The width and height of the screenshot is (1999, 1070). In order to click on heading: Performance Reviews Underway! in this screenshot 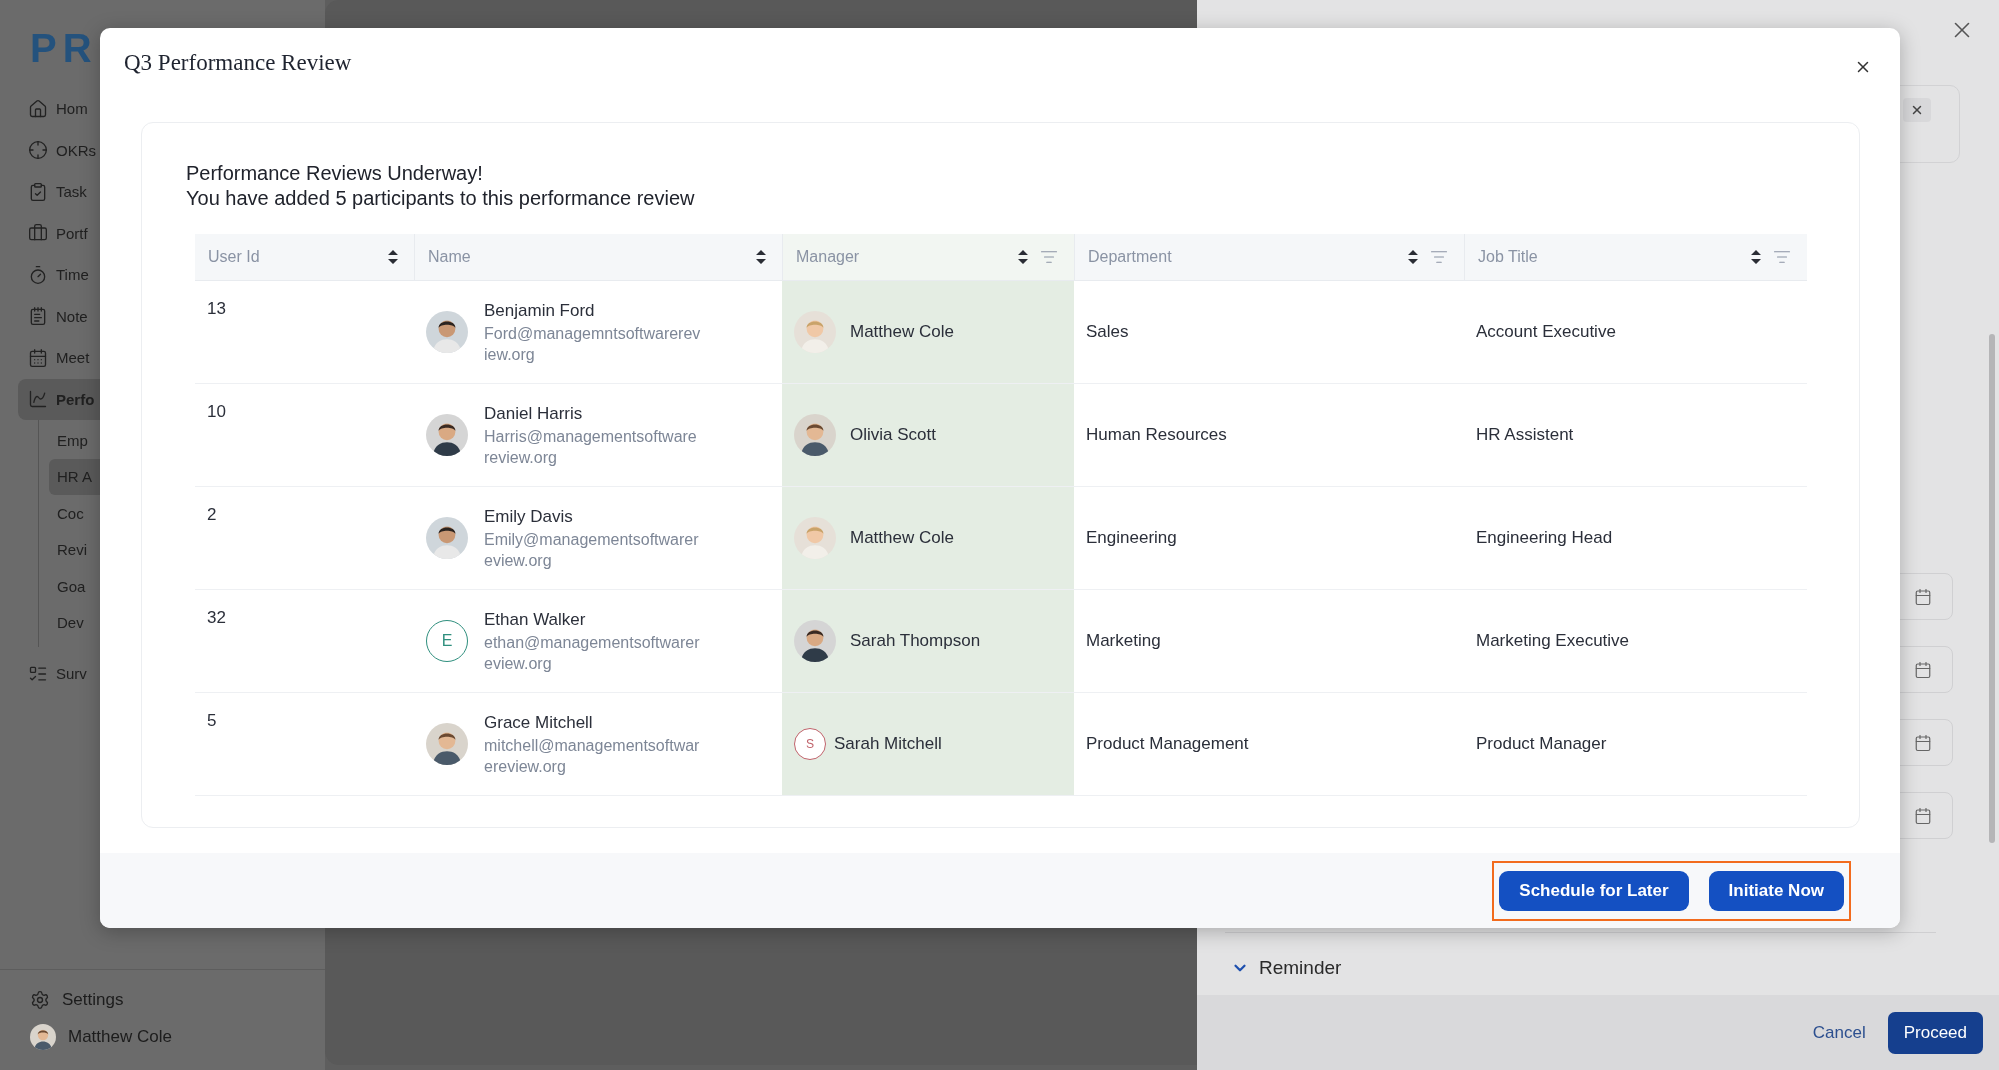, I will do `click(335, 173)`.